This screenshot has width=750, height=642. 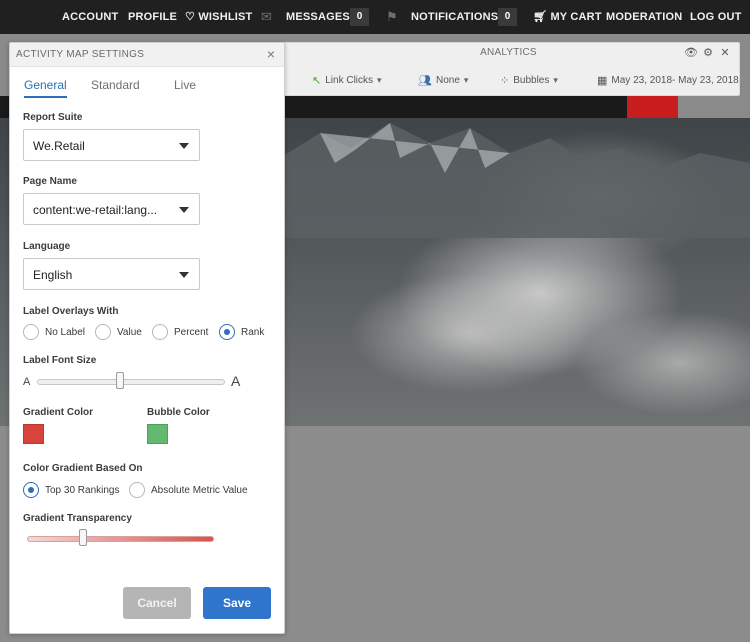 I want to click on tab-general: General, so click(x=45, y=85).